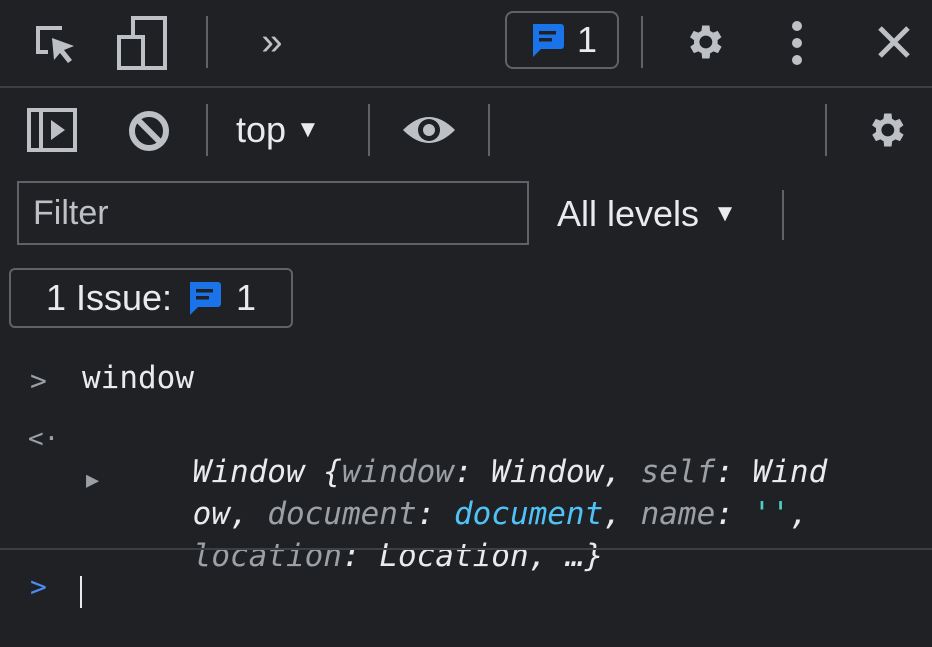  Describe the element at coordinates (92, 480) in the screenshot. I see `expand-arrow-icon: ▶` at that location.